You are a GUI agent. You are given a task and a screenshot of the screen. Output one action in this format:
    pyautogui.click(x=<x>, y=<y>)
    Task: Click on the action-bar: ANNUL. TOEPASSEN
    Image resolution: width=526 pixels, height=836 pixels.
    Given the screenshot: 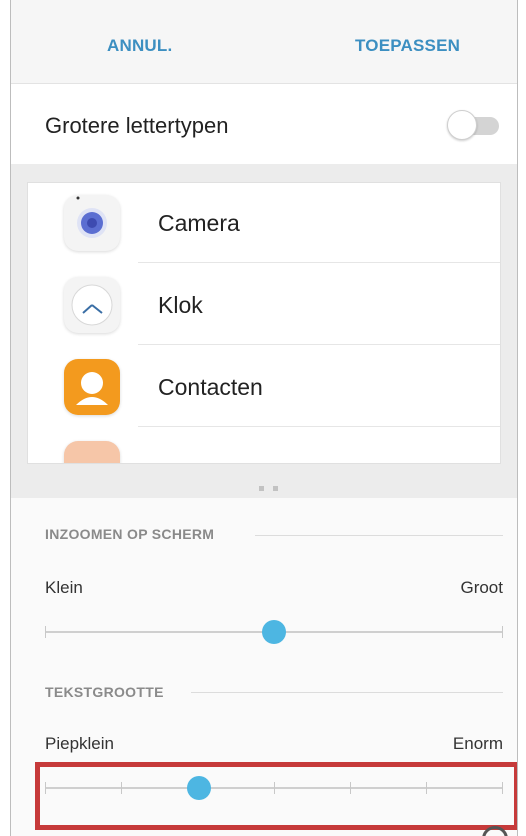 What is the action you would take?
    pyautogui.click(x=264, y=42)
    